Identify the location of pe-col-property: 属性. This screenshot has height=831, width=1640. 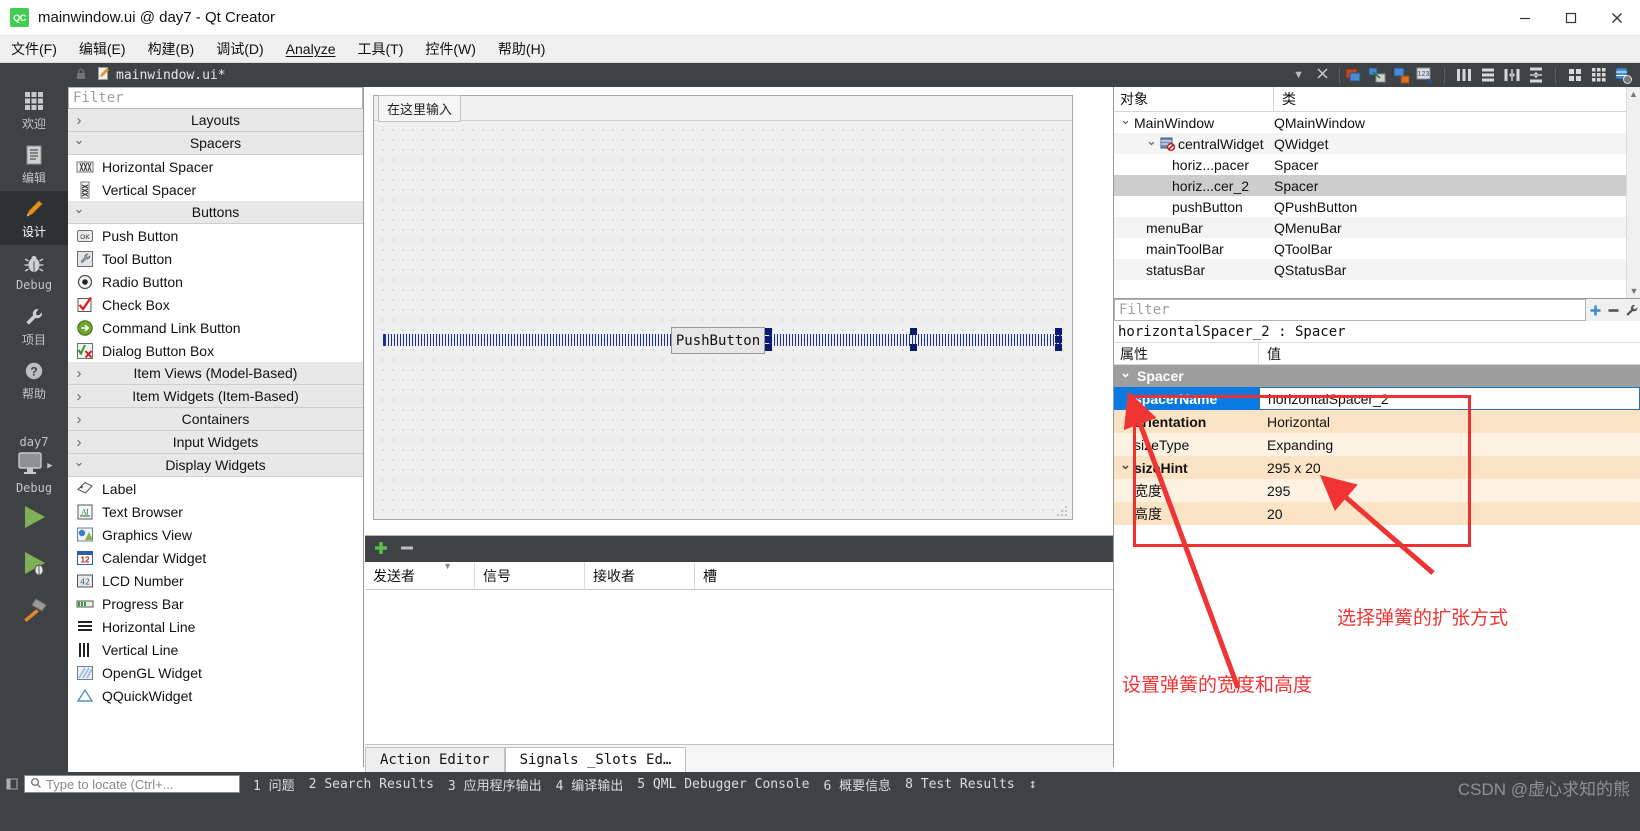
(1134, 354).